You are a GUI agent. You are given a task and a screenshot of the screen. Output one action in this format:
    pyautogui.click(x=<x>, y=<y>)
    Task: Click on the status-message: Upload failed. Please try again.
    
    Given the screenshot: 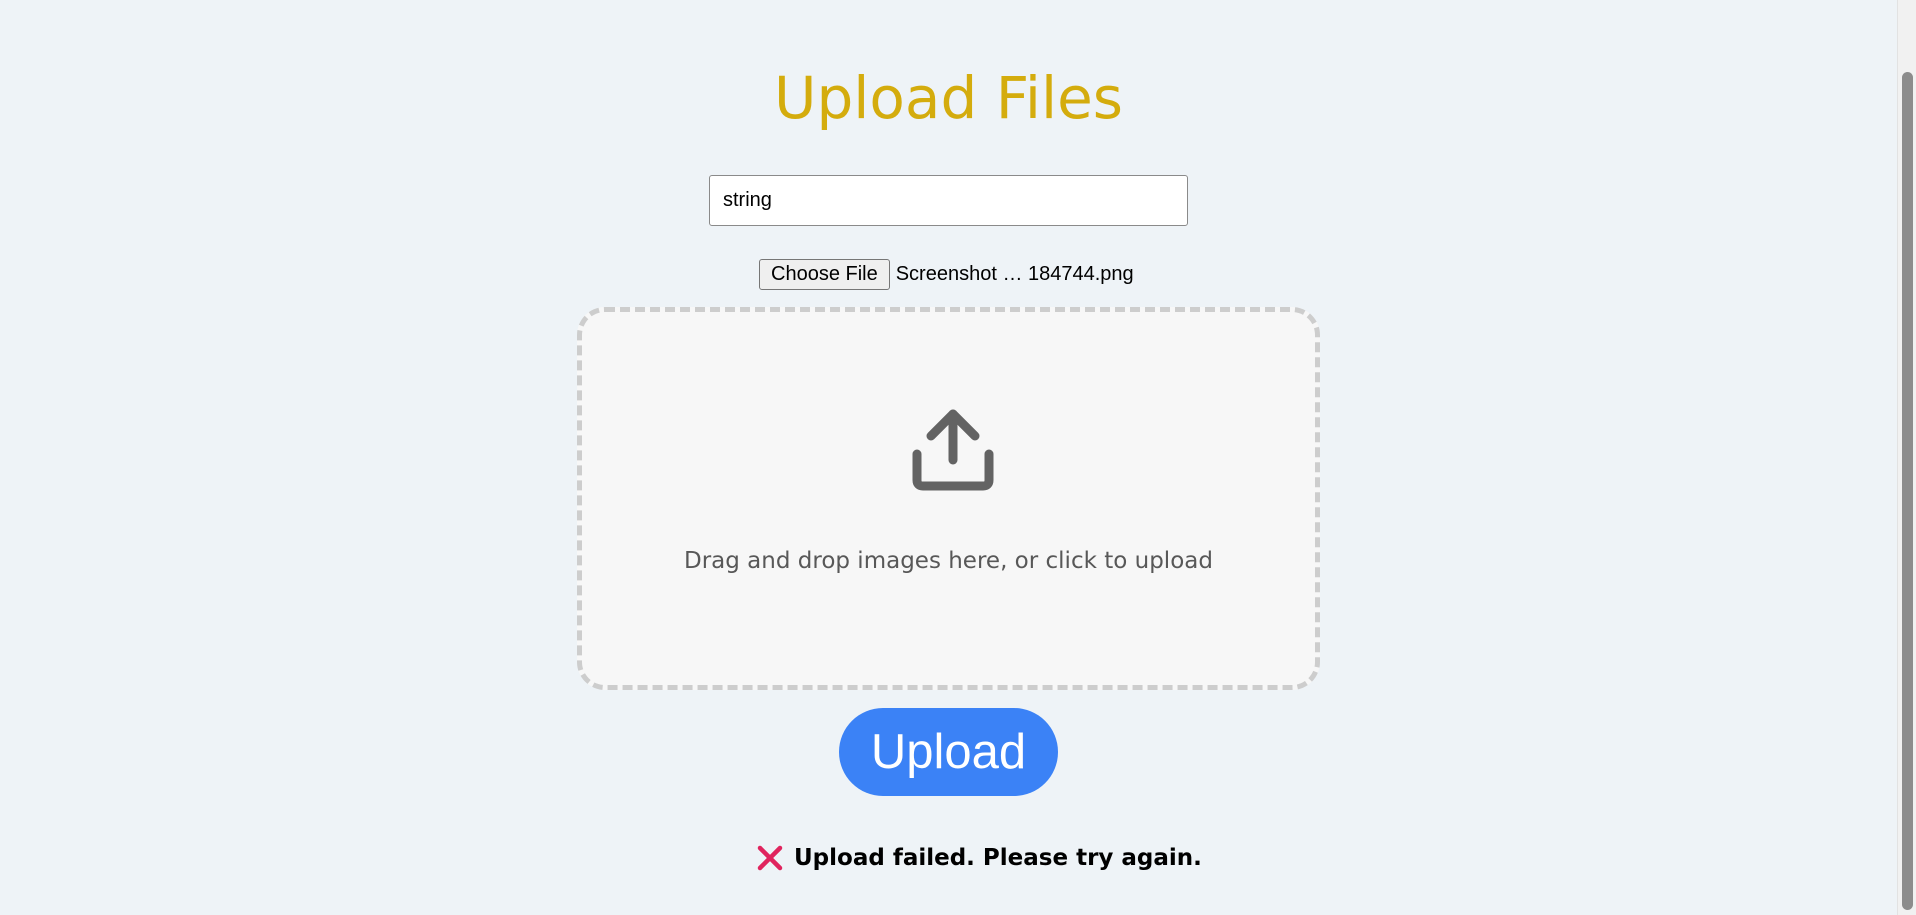 What is the action you would take?
    pyautogui.click(x=979, y=858)
    